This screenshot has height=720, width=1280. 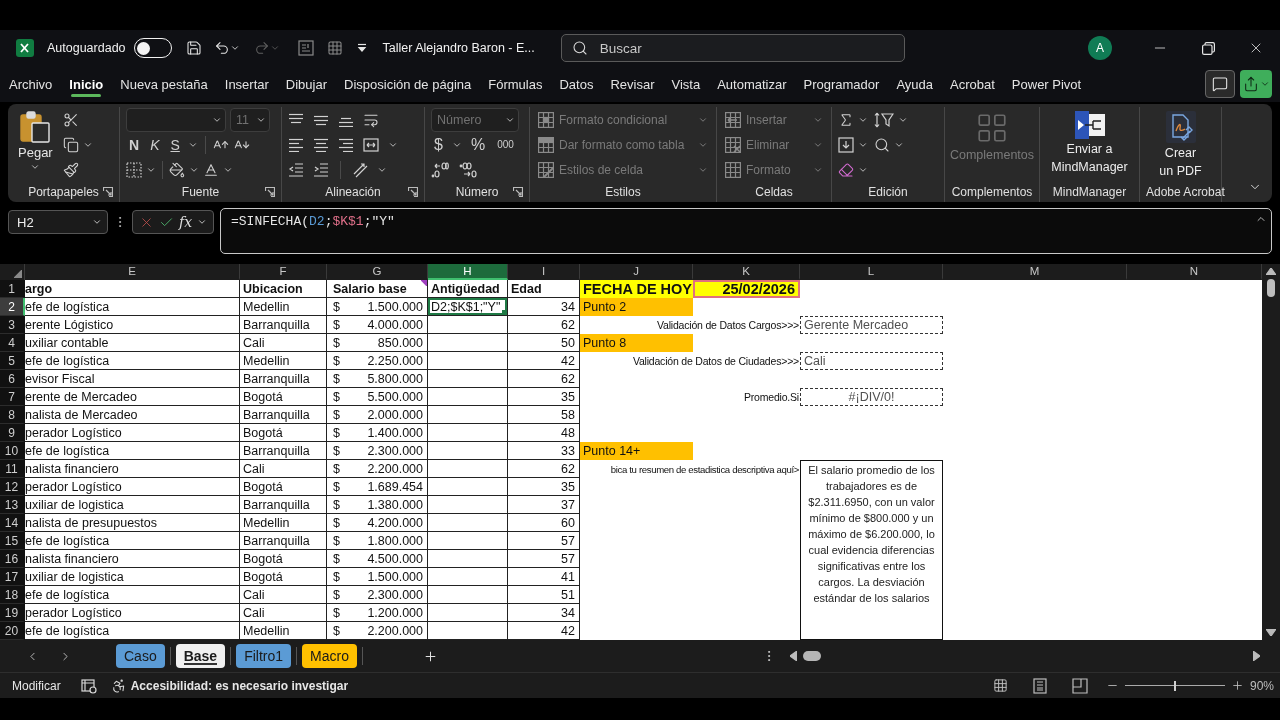 I want to click on column-header: N, so click(x=1194, y=272).